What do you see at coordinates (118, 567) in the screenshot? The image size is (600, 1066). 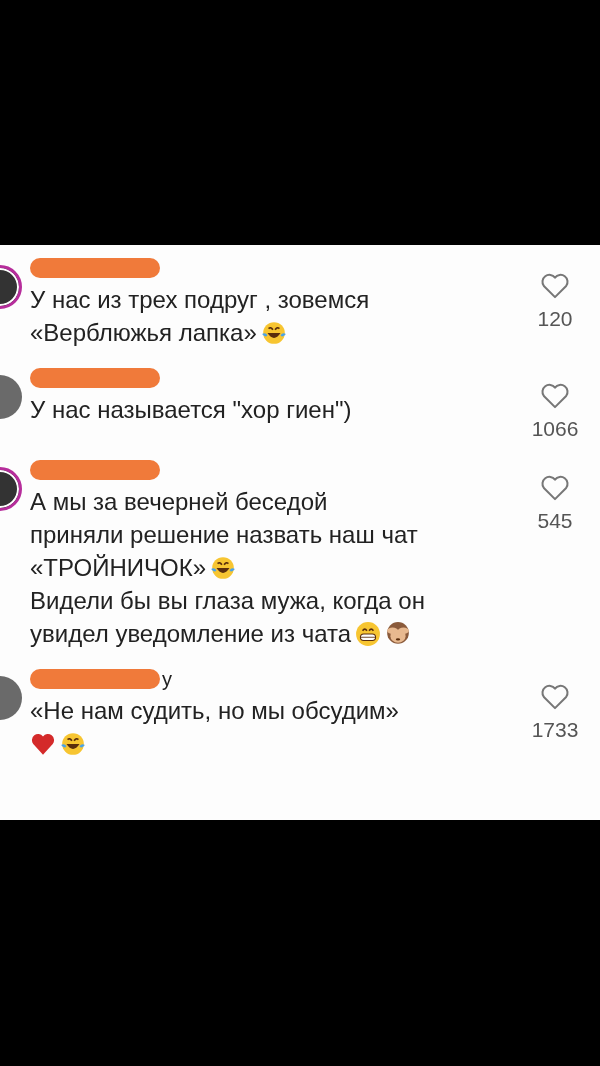 I see `comment-text: «ТРОЙНИЧОК»` at bounding box center [118, 567].